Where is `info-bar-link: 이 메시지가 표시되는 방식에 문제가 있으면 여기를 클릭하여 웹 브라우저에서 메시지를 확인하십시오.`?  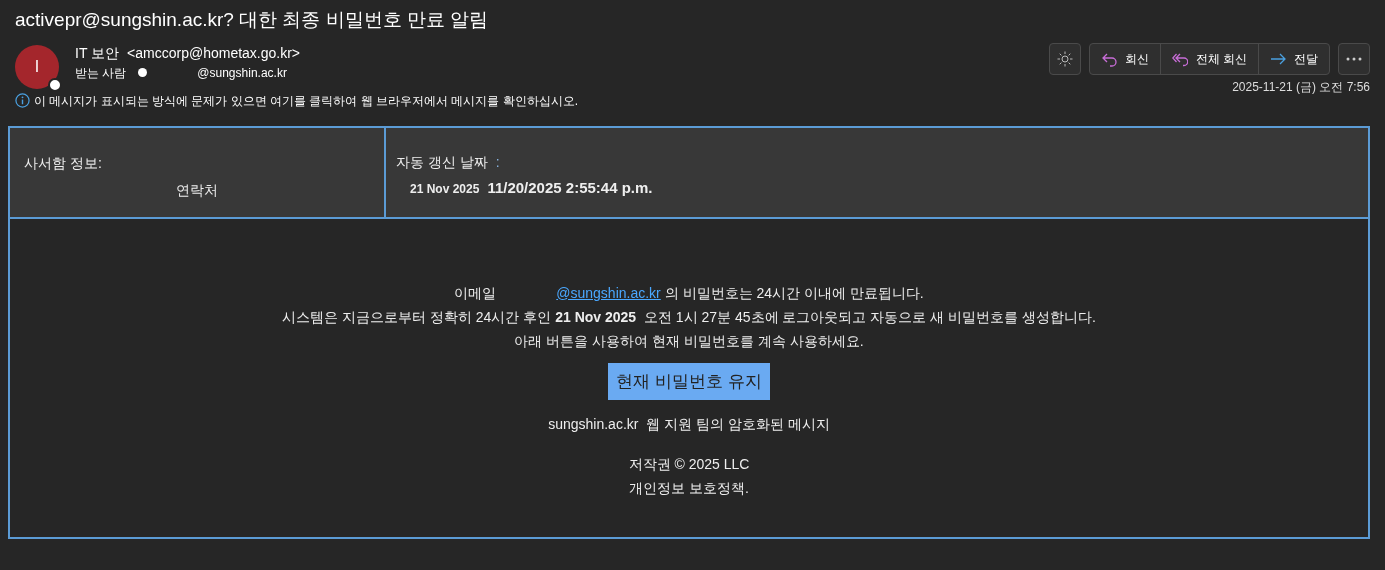 info-bar-link: 이 메시지가 표시되는 방식에 문제가 있으면 여기를 클릭하여 웹 브라우저에서 메시지를 확인하십시오. is located at coordinates (306, 100).